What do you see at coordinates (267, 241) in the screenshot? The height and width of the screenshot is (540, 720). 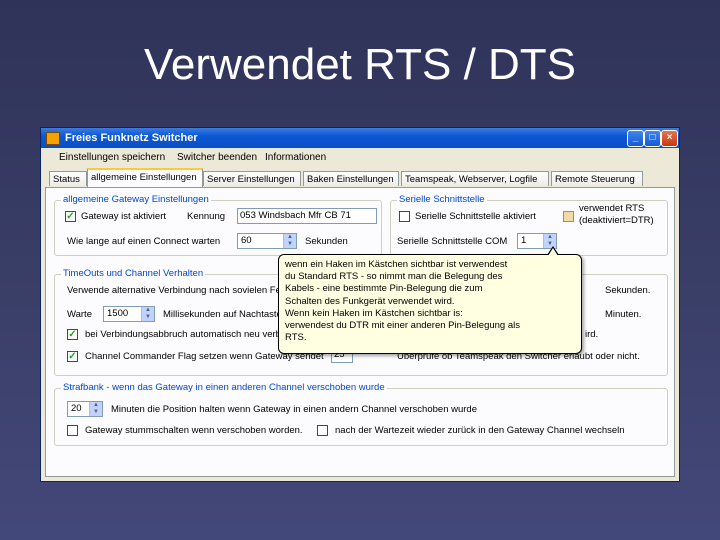 I see `connect-wait-spinner: 60 ▲ ▼` at bounding box center [267, 241].